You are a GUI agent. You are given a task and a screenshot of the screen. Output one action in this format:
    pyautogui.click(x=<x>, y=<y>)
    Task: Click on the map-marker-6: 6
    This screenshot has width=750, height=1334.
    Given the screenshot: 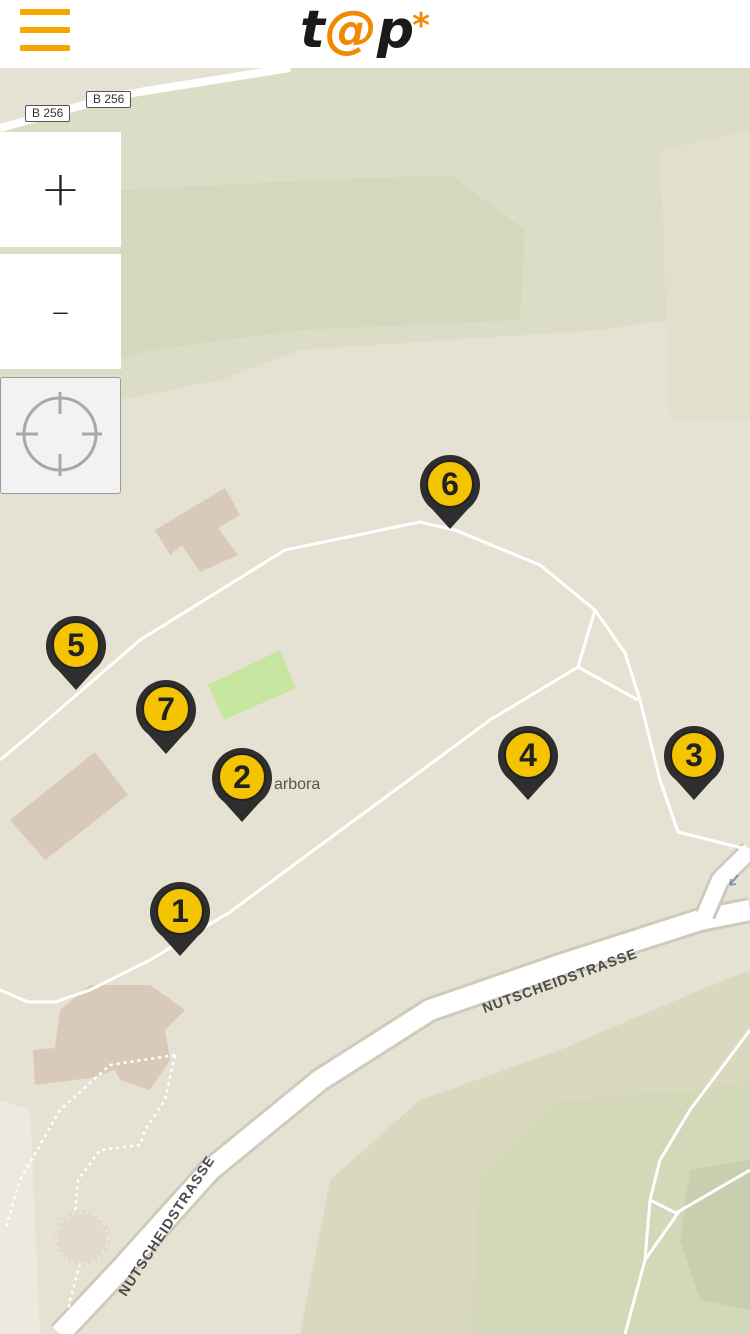 What is the action you would take?
    pyautogui.click(x=450, y=491)
    